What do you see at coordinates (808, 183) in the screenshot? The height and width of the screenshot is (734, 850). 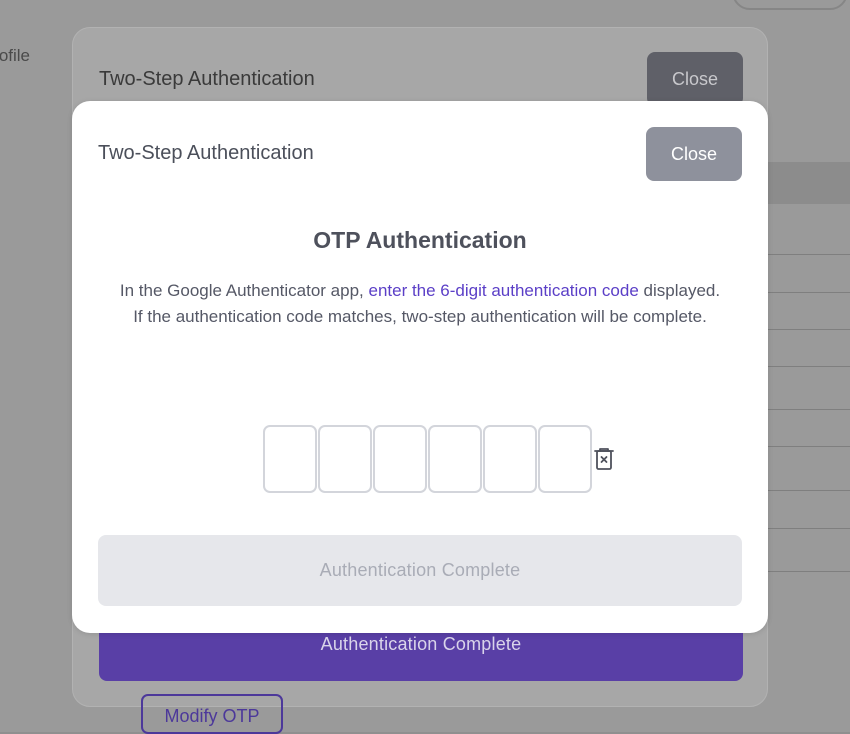 I see `background-table-header` at bounding box center [808, 183].